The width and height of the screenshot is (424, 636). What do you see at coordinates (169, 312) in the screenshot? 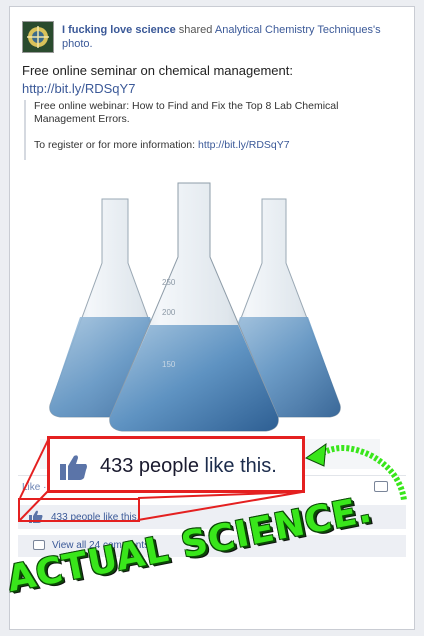
I see `flask-mark-200: 200` at bounding box center [169, 312].